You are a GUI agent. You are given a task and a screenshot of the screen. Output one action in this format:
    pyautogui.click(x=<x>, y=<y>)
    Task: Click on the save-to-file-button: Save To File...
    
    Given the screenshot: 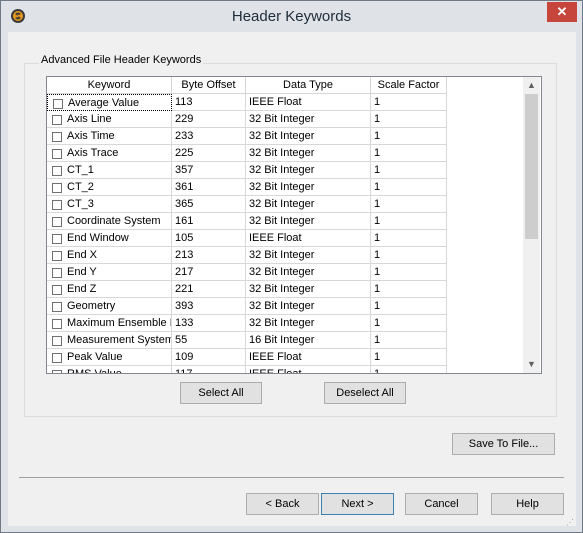 What is the action you would take?
    pyautogui.click(x=503, y=444)
    